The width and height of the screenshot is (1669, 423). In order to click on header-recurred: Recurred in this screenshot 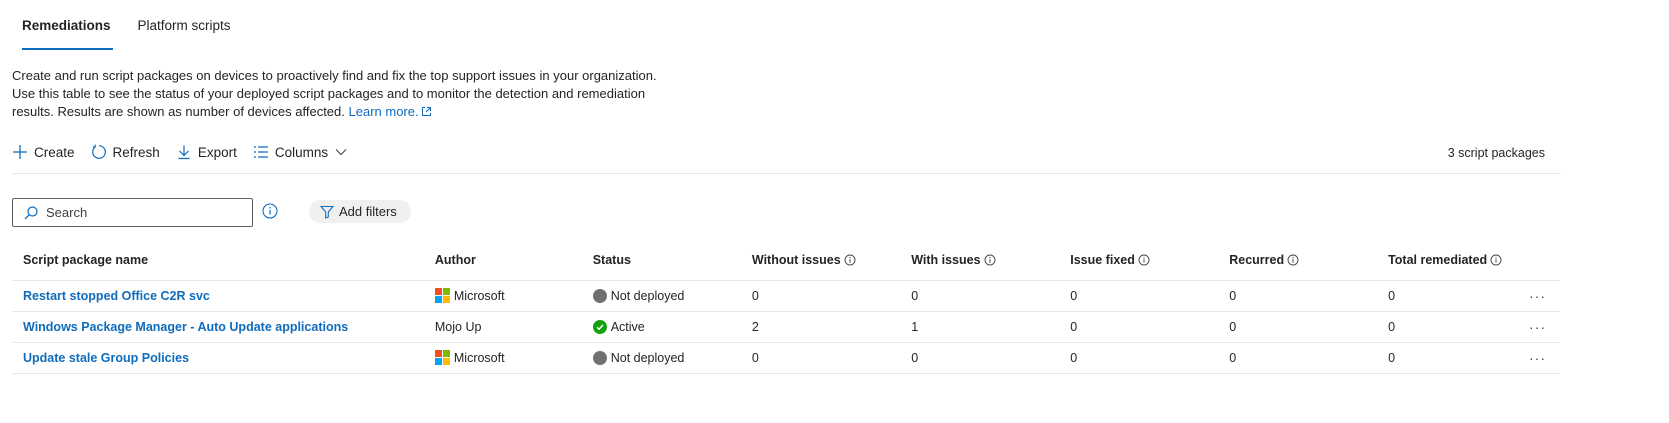, I will do `click(1298, 260)`.